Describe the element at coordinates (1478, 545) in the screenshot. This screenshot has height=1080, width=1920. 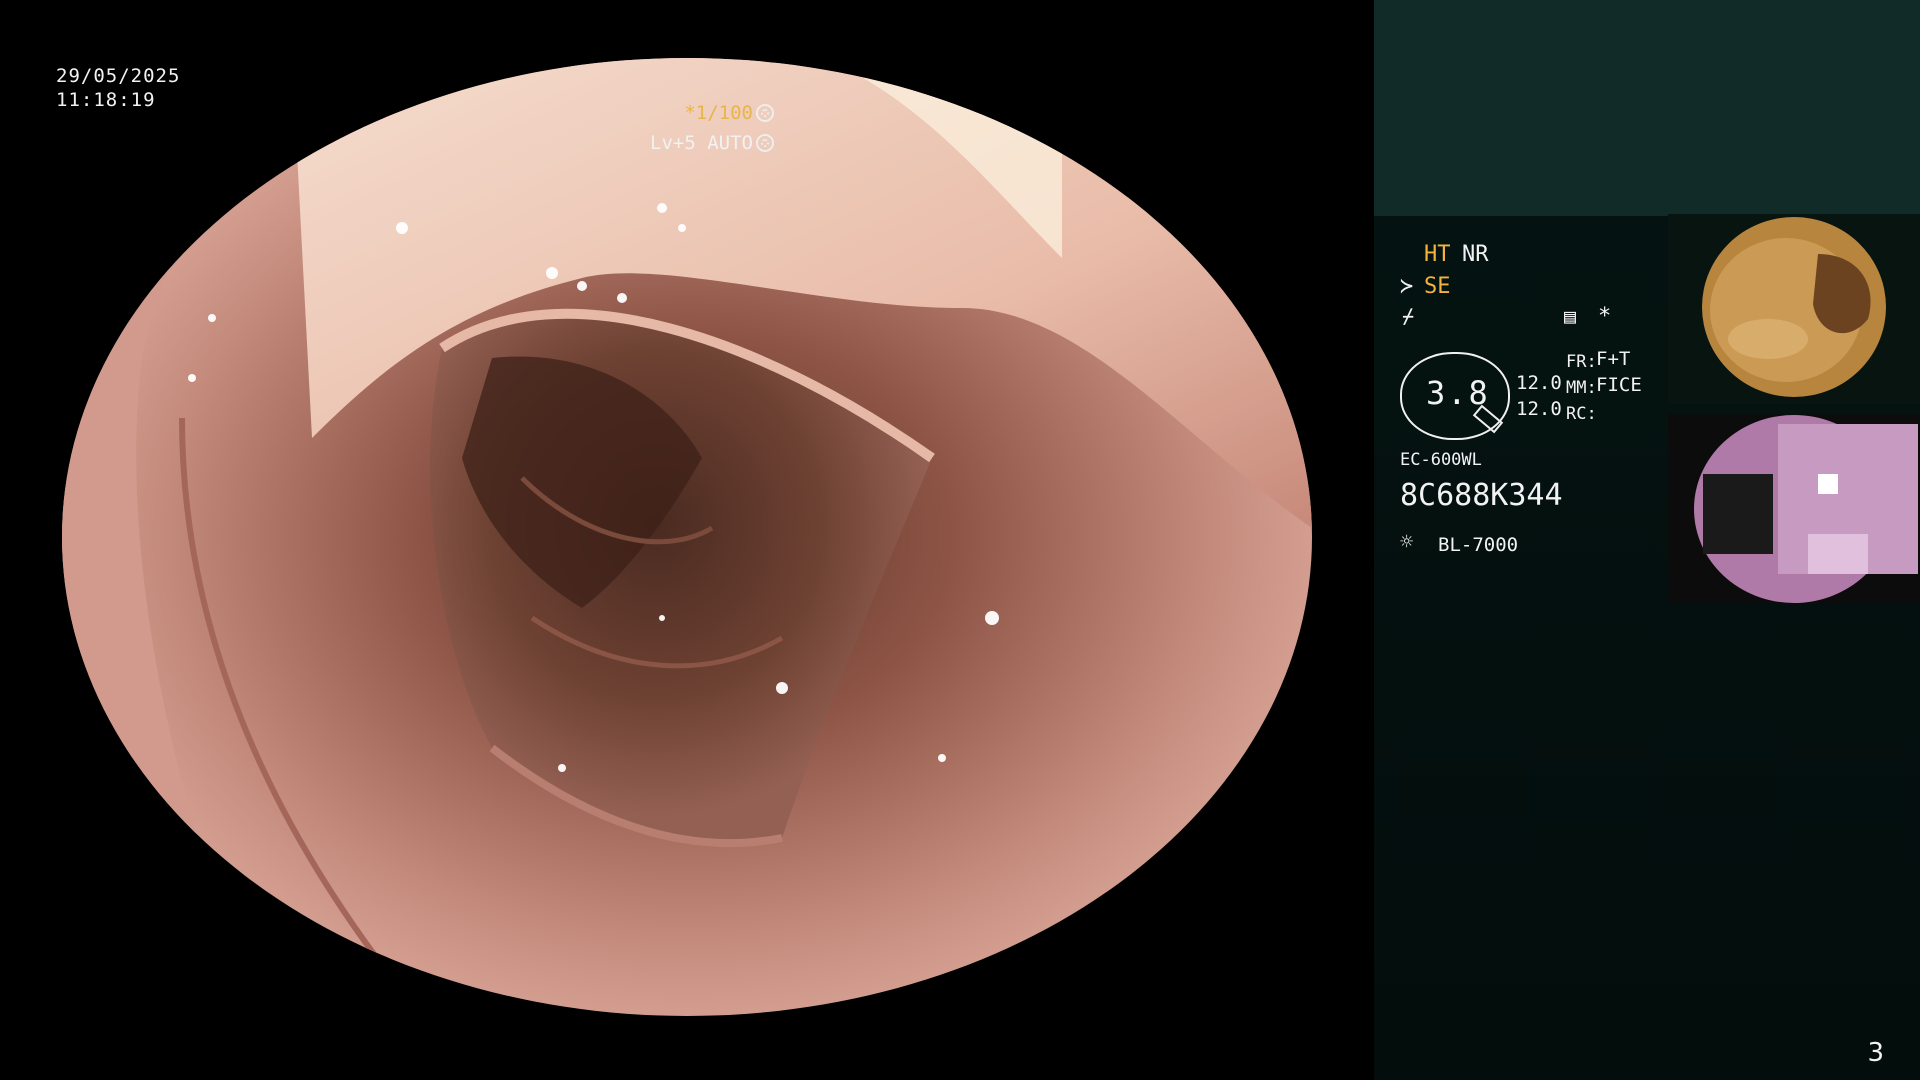
I see `light-source: BL-7000` at that location.